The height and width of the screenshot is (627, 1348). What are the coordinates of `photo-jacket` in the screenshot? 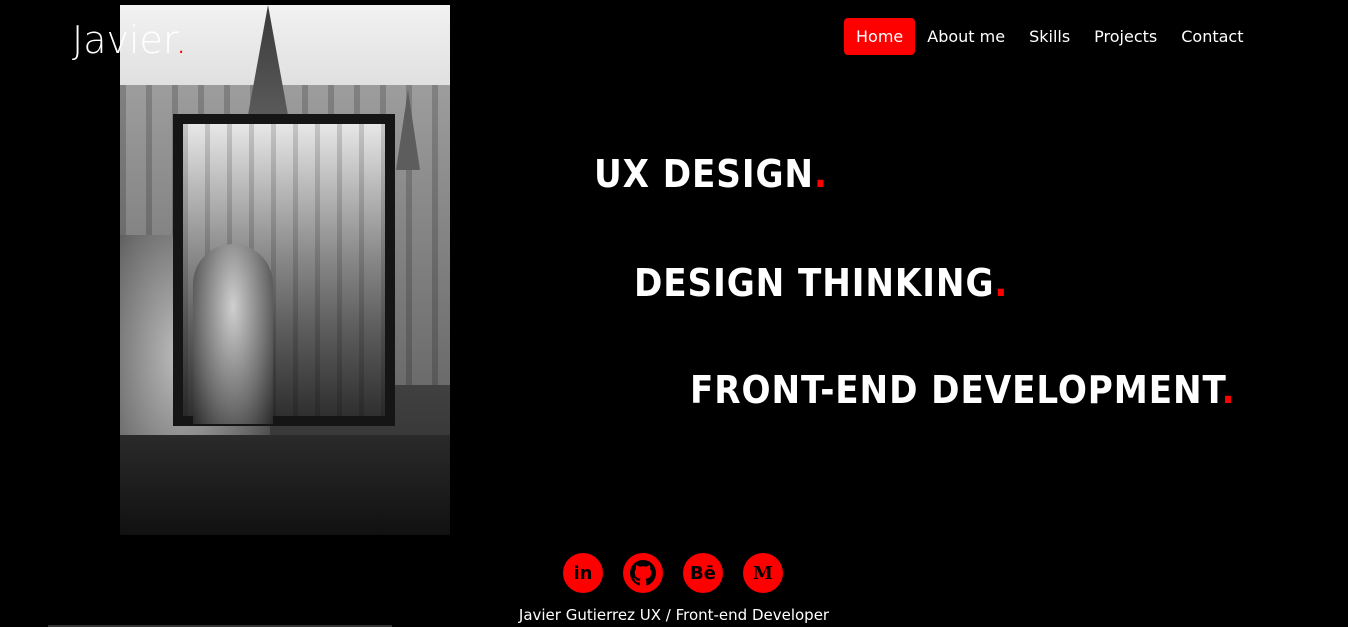 It's located at (285, 485).